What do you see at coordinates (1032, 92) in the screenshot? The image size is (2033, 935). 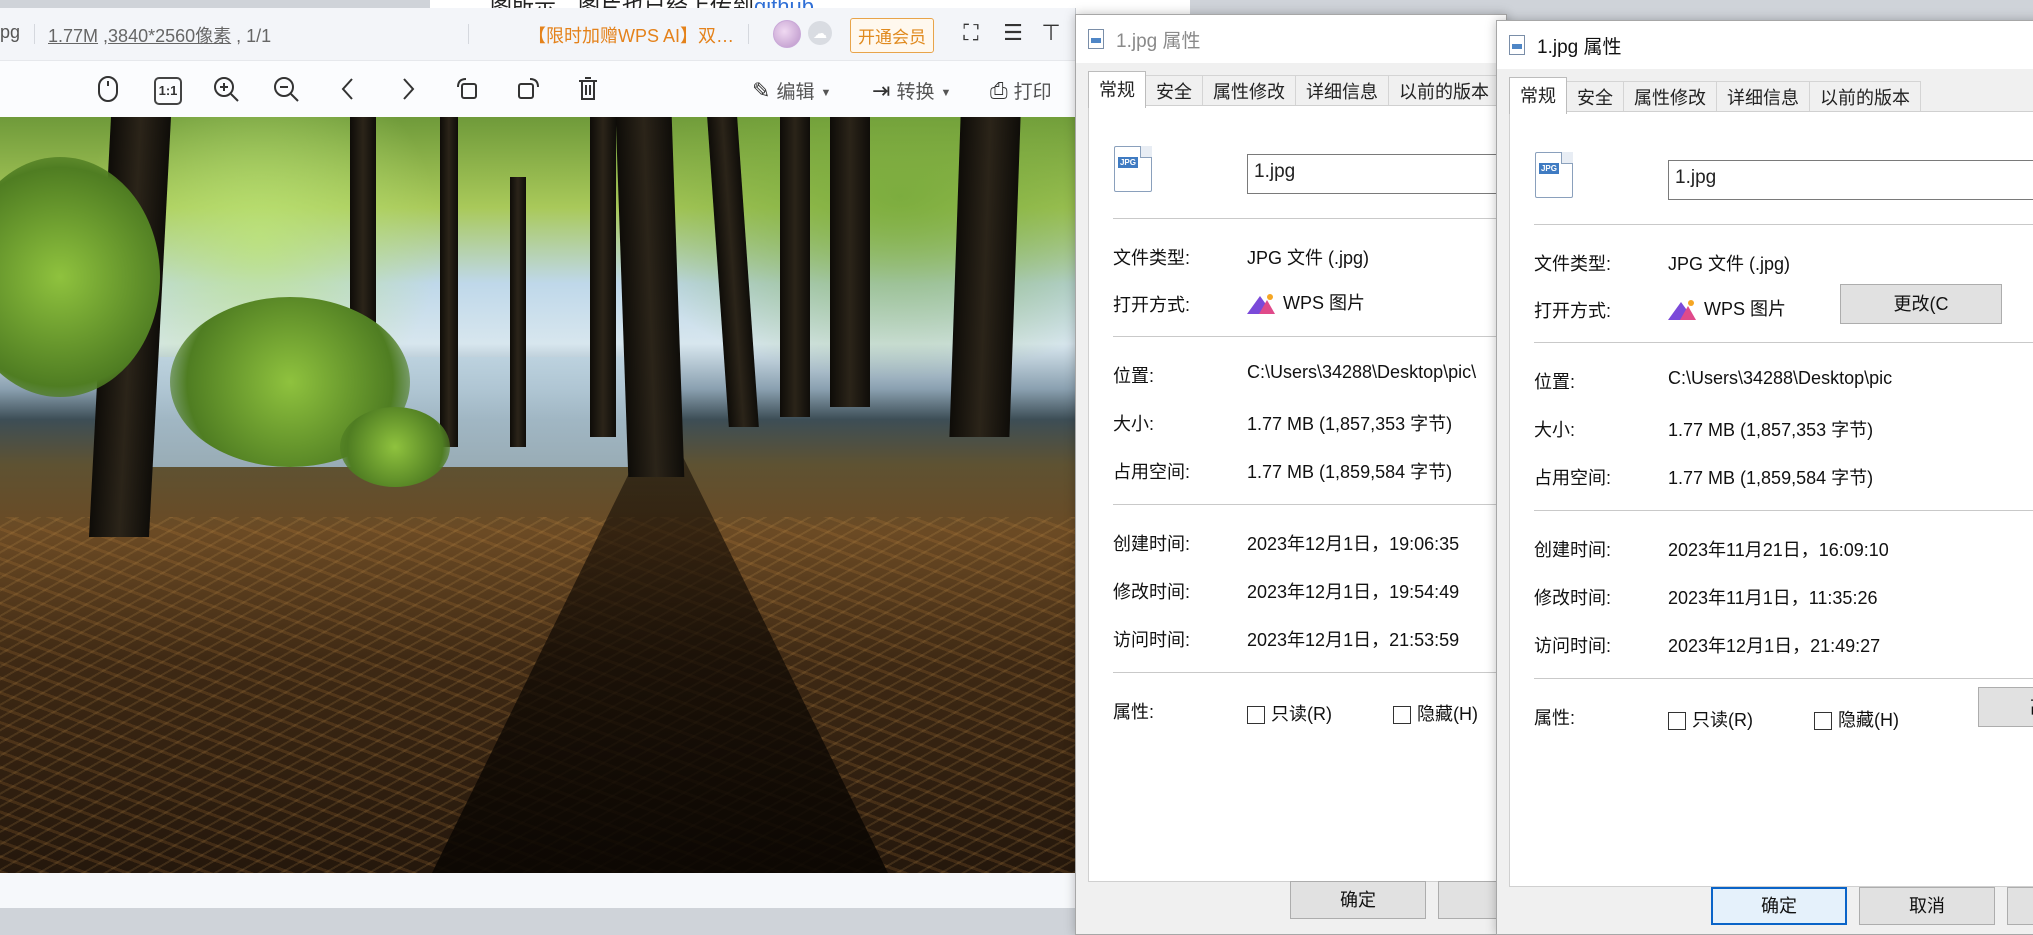 I see `print-label: 打印` at bounding box center [1032, 92].